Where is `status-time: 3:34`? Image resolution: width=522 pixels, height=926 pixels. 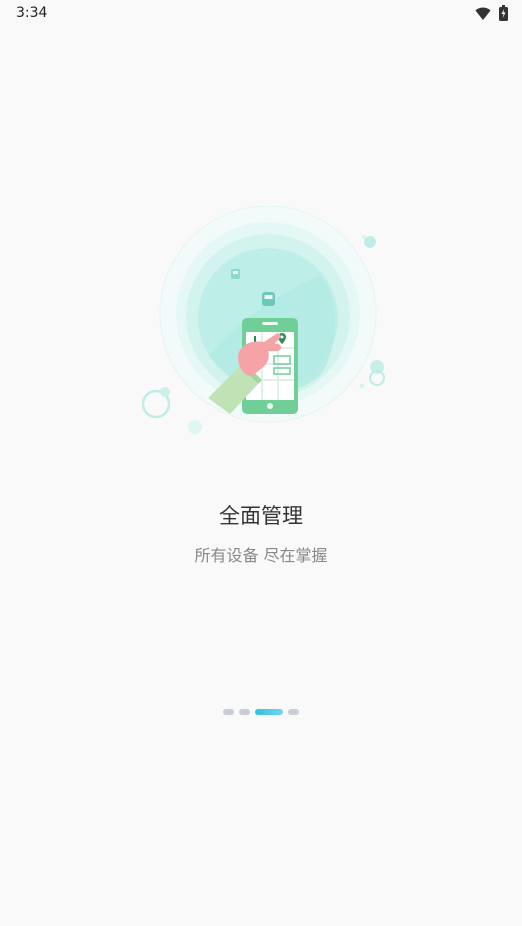 status-time: 3:34 is located at coordinates (32, 13).